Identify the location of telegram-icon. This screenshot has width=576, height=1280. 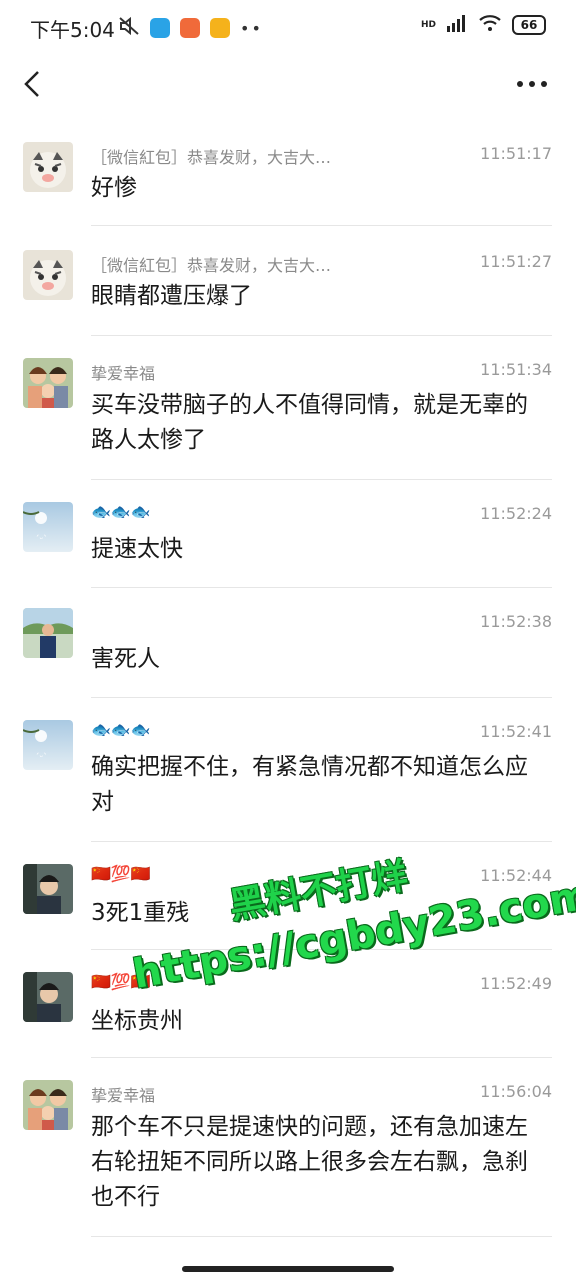
(160, 28).